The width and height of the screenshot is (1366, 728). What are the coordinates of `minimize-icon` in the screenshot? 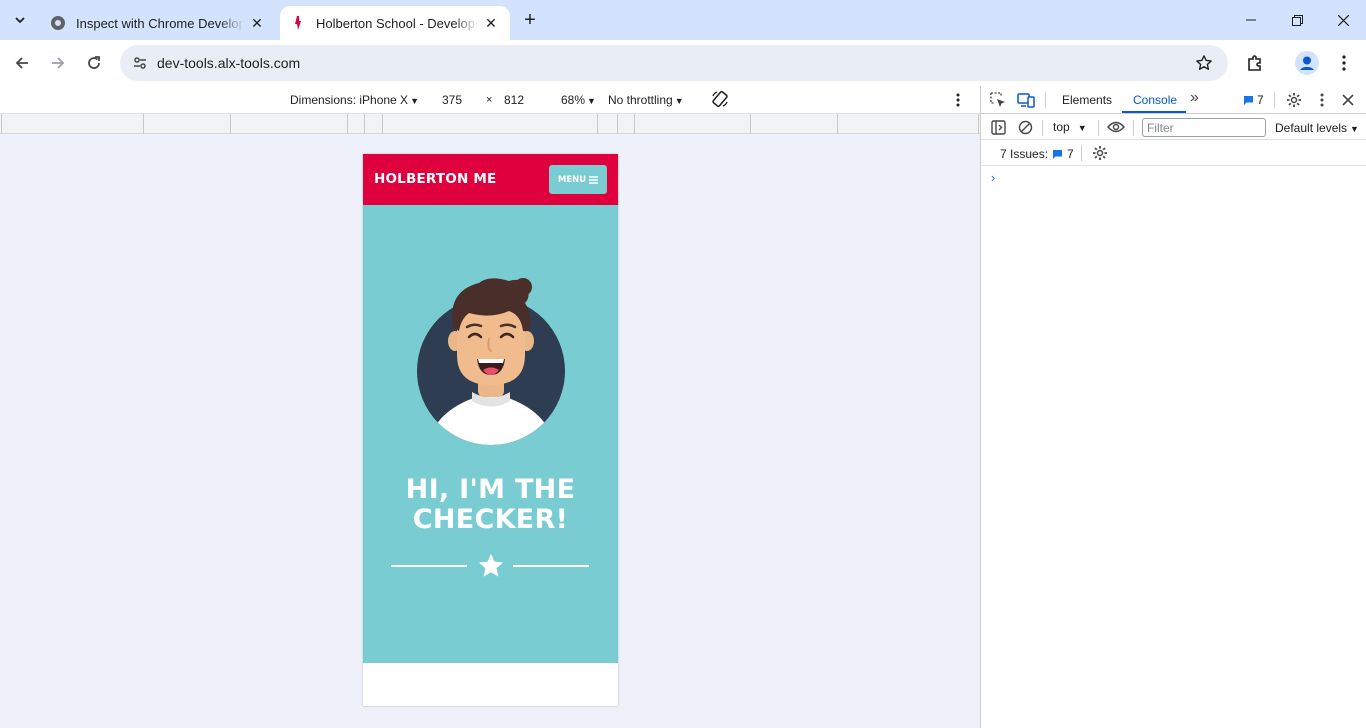 It's located at (1251, 20).